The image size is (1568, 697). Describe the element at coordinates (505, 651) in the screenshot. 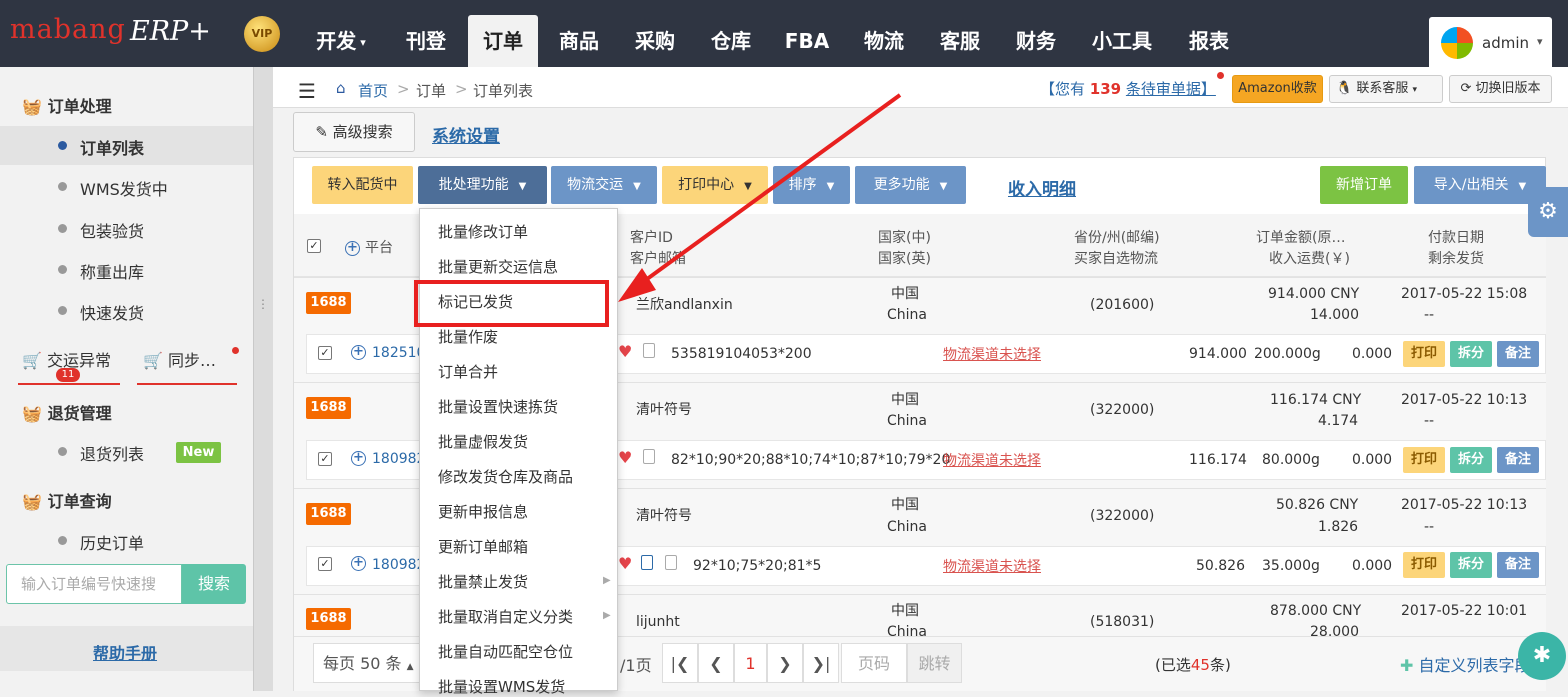

I see `menu-item-auto-match-slot: 批量自动匹配空仓位` at that location.